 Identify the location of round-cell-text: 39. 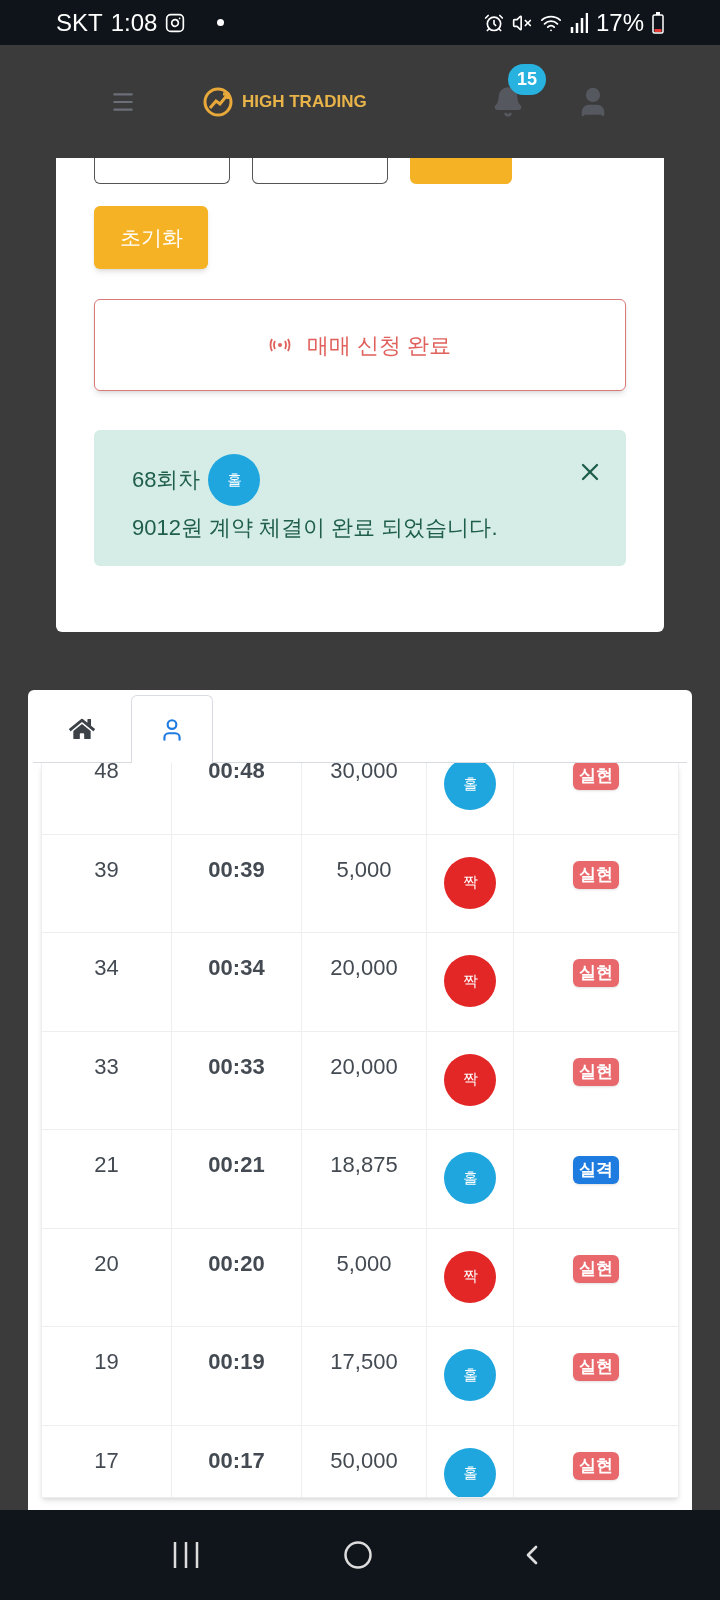
(106, 869).